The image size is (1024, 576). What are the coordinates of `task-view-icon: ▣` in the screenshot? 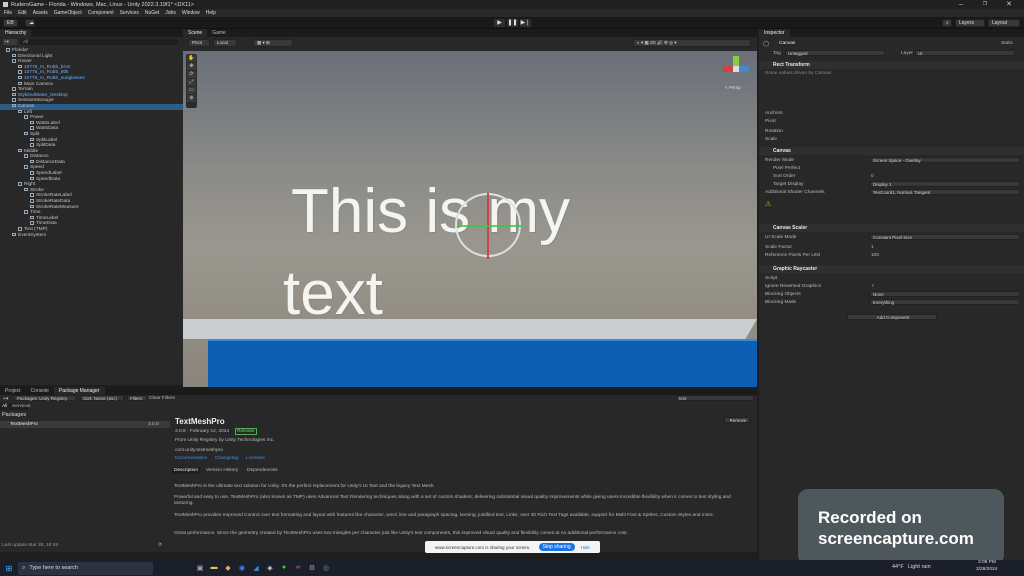 It's located at (200, 568).